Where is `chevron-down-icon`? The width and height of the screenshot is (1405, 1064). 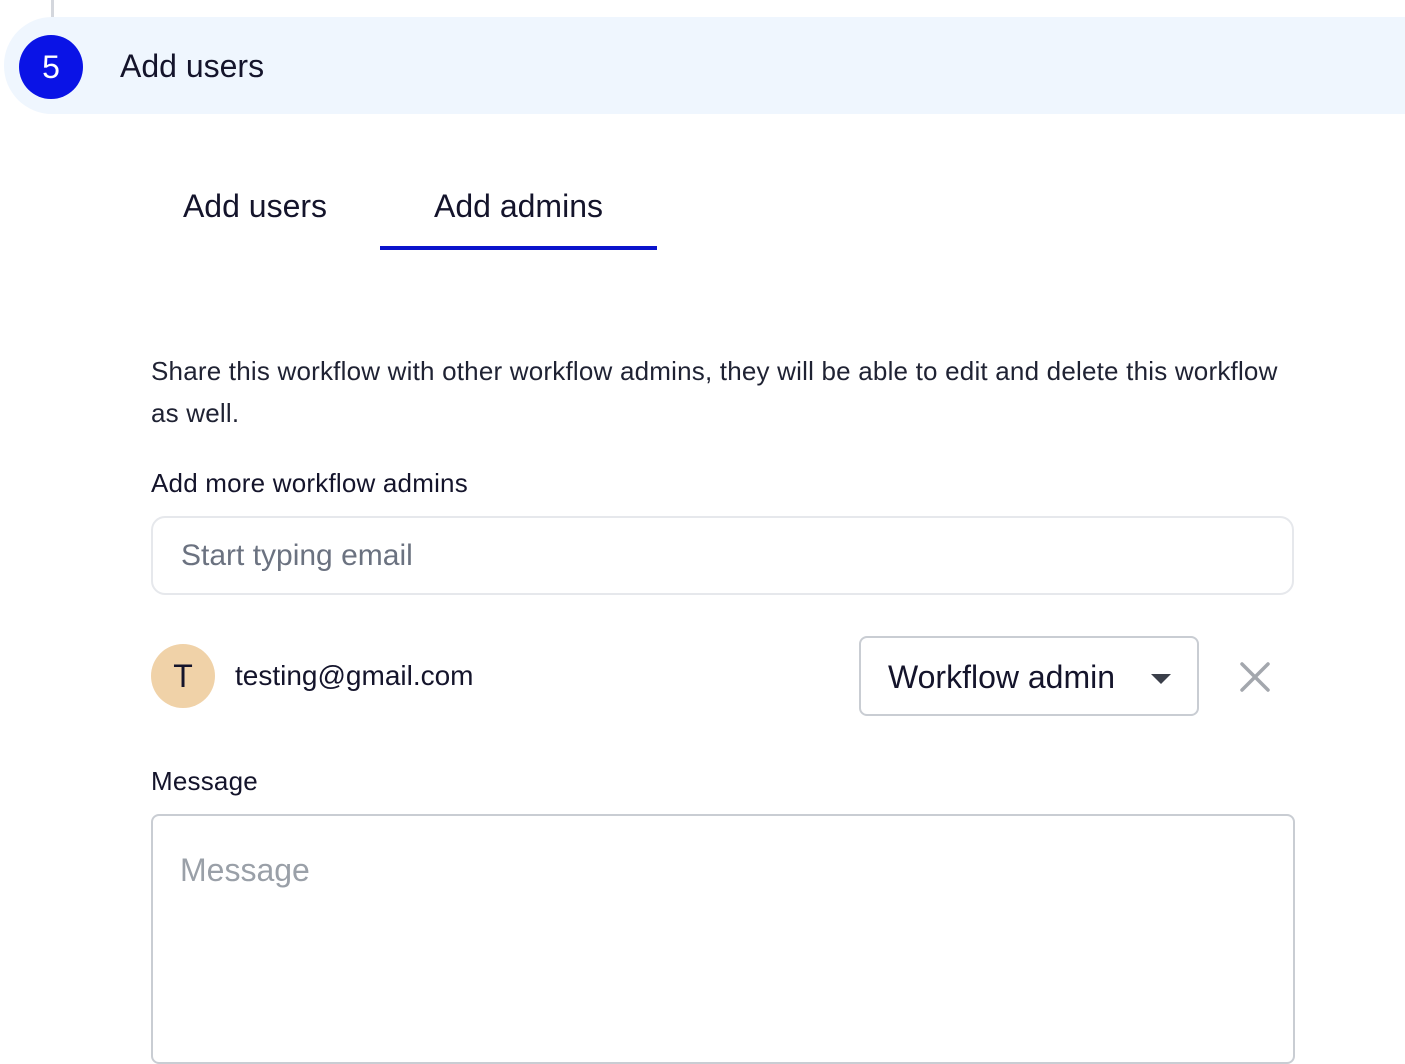
chevron-down-icon is located at coordinates (1161, 679).